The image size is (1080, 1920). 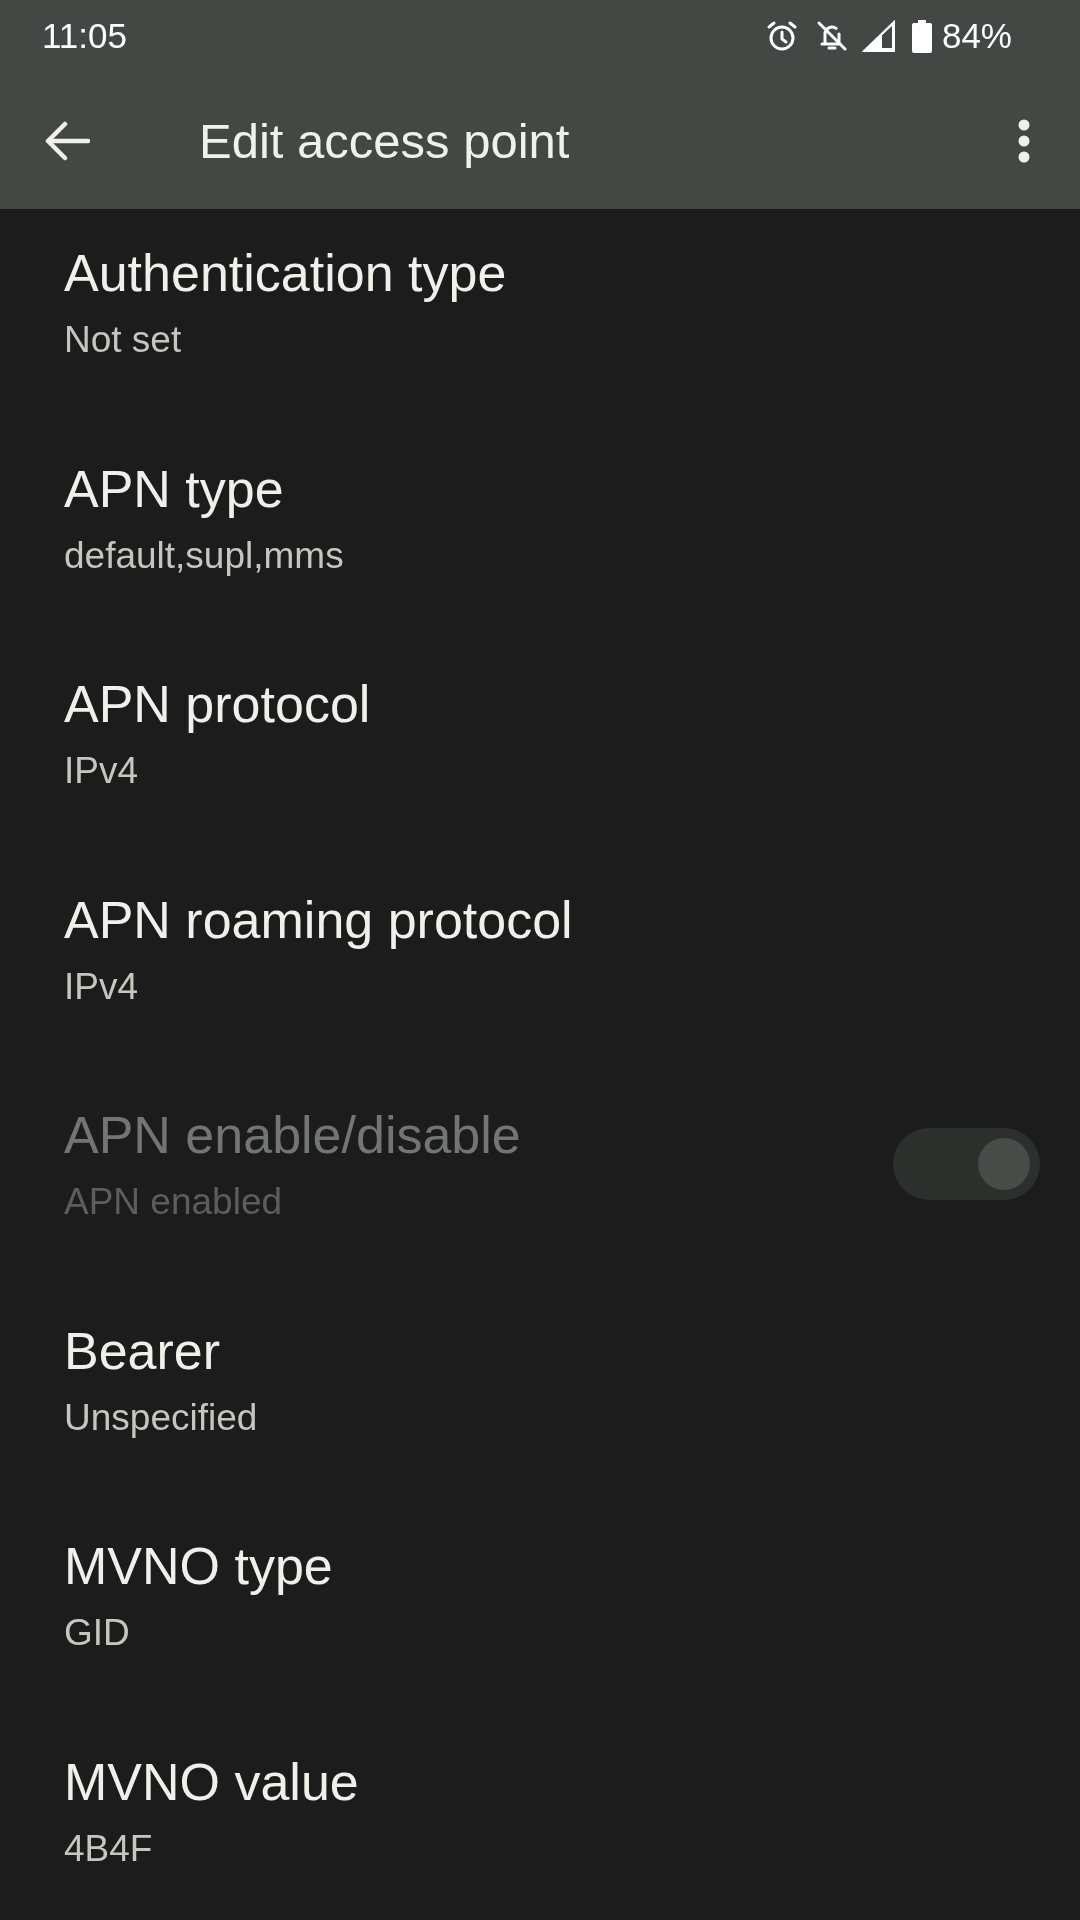 I want to click on status-time: 11:05, so click(x=84, y=36).